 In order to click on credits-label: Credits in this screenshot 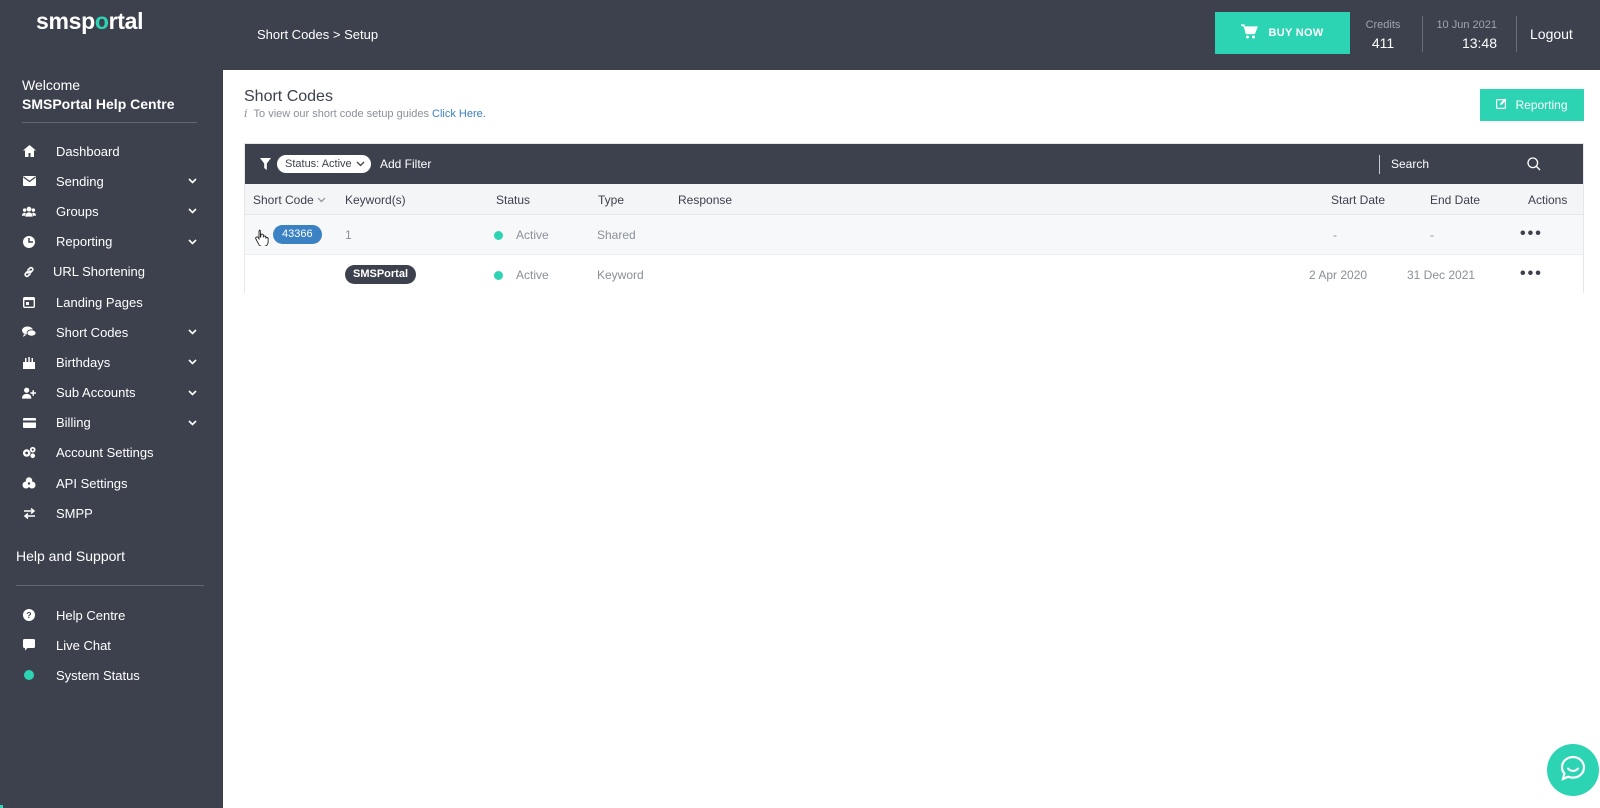, I will do `click(1383, 25)`.